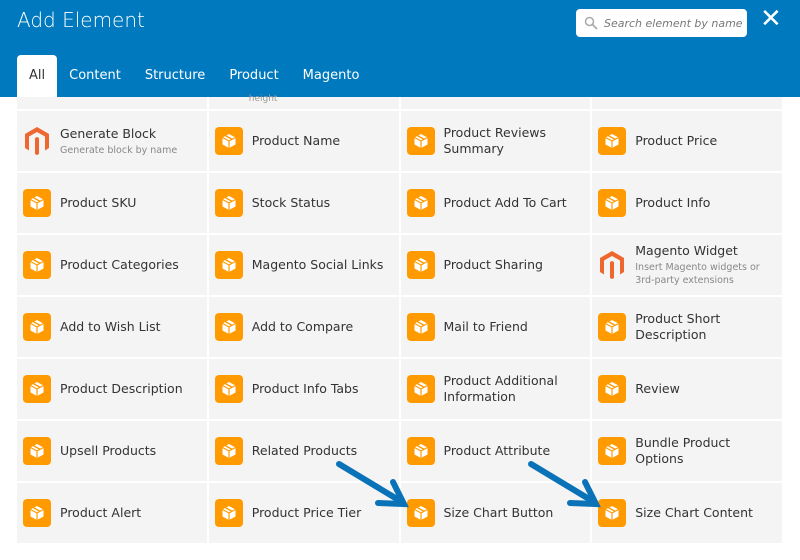 The width and height of the screenshot is (800, 560). I want to click on element-item: Product Name, so click(303, 141).